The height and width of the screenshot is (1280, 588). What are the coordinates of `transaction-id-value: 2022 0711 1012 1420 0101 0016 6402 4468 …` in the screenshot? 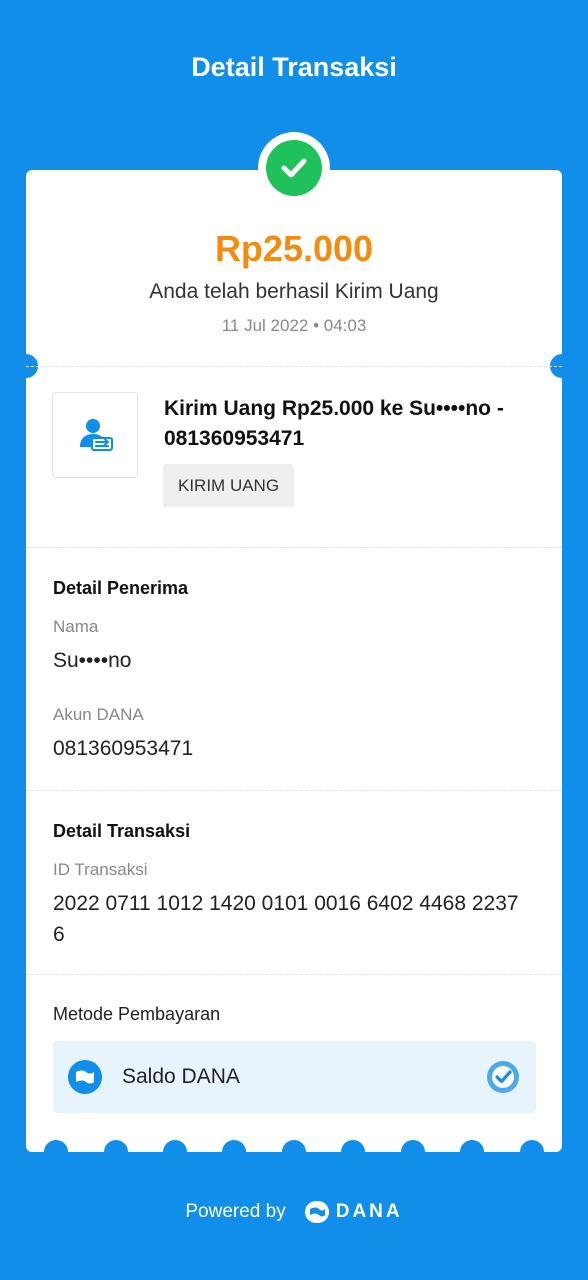 It's located at (286, 919).